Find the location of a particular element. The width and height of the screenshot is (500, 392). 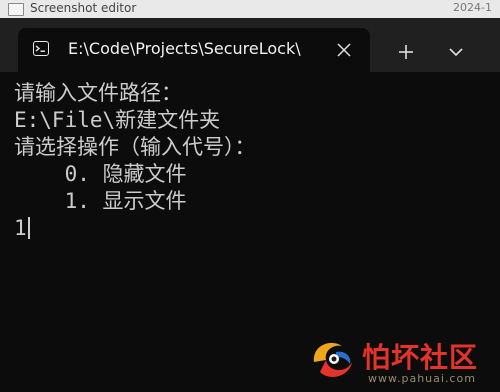

terminal-input-value: 1 is located at coordinates (20, 228).